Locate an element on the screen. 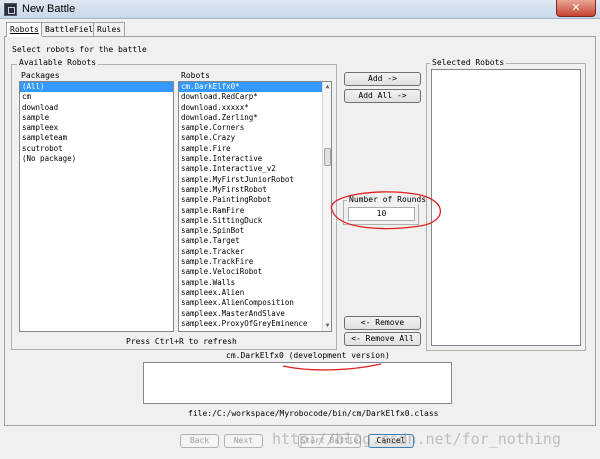  rounds-highlight-circle is located at coordinates (386, 210).